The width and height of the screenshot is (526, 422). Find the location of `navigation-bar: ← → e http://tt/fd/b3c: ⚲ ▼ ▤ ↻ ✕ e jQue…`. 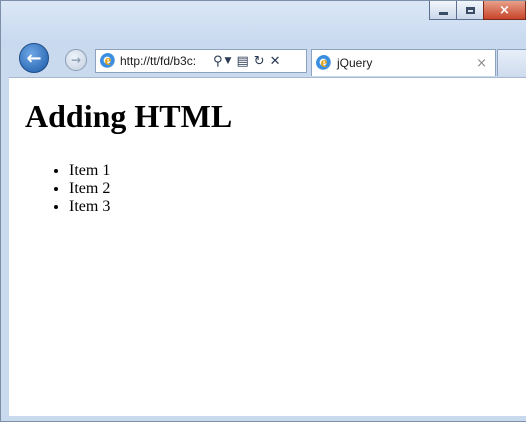

navigation-bar: ← → e http://tt/fd/b3c: ⚲ ▼ ▤ ↻ ✕ e jQue… is located at coordinates (263, 60).